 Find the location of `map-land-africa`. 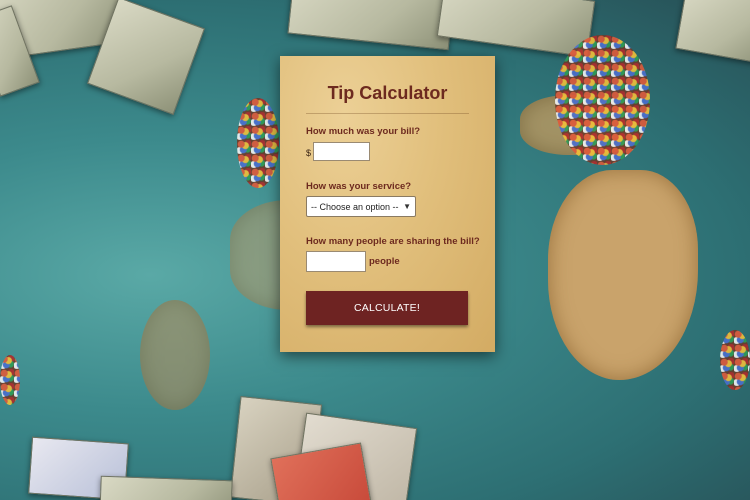

map-land-africa is located at coordinates (623, 275).